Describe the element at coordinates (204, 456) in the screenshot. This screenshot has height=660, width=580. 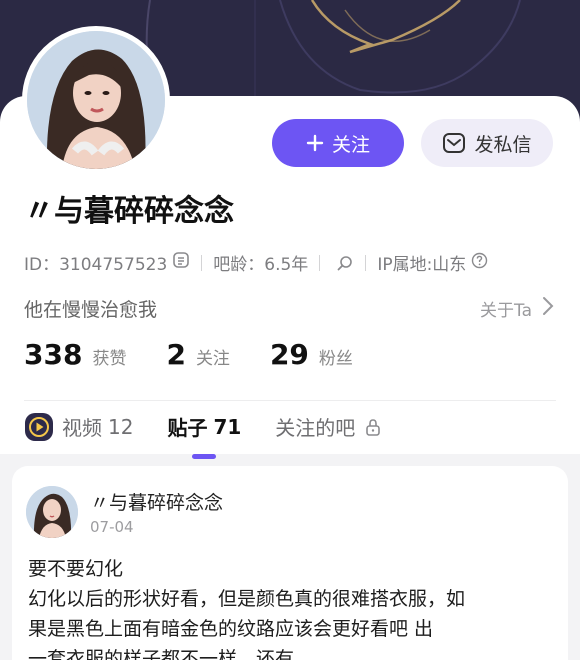
I see `active-tab-indicator` at that location.